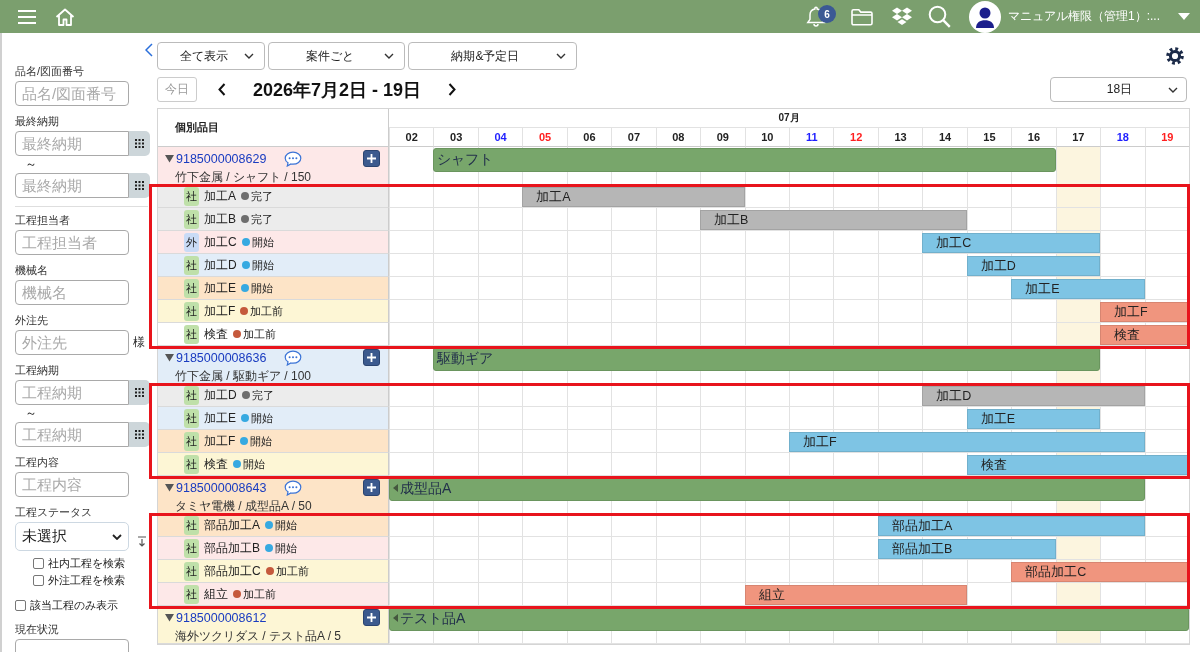  What do you see at coordinates (855, 137) in the screenshot?
I see `day-label: 12` at bounding box center [855, 137].